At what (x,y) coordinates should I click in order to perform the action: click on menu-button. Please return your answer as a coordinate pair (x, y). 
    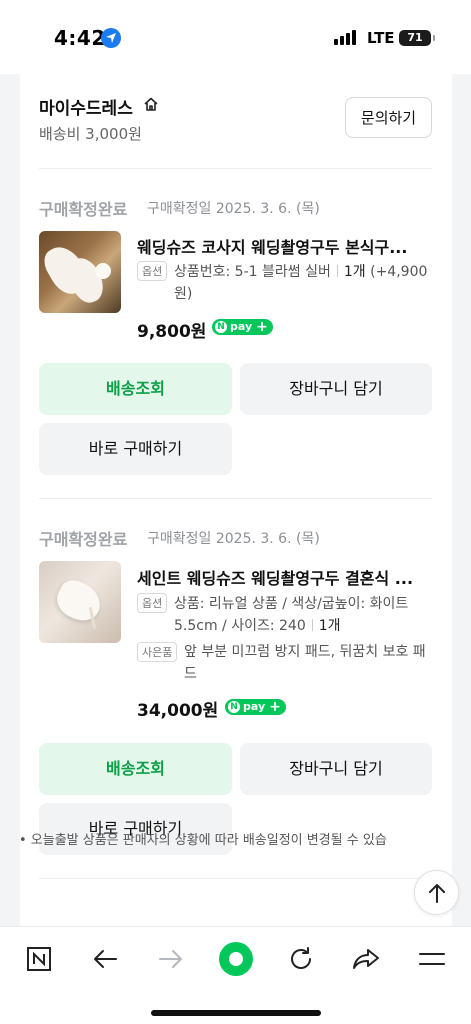
    Looking at the image, I should click on (432, 959).